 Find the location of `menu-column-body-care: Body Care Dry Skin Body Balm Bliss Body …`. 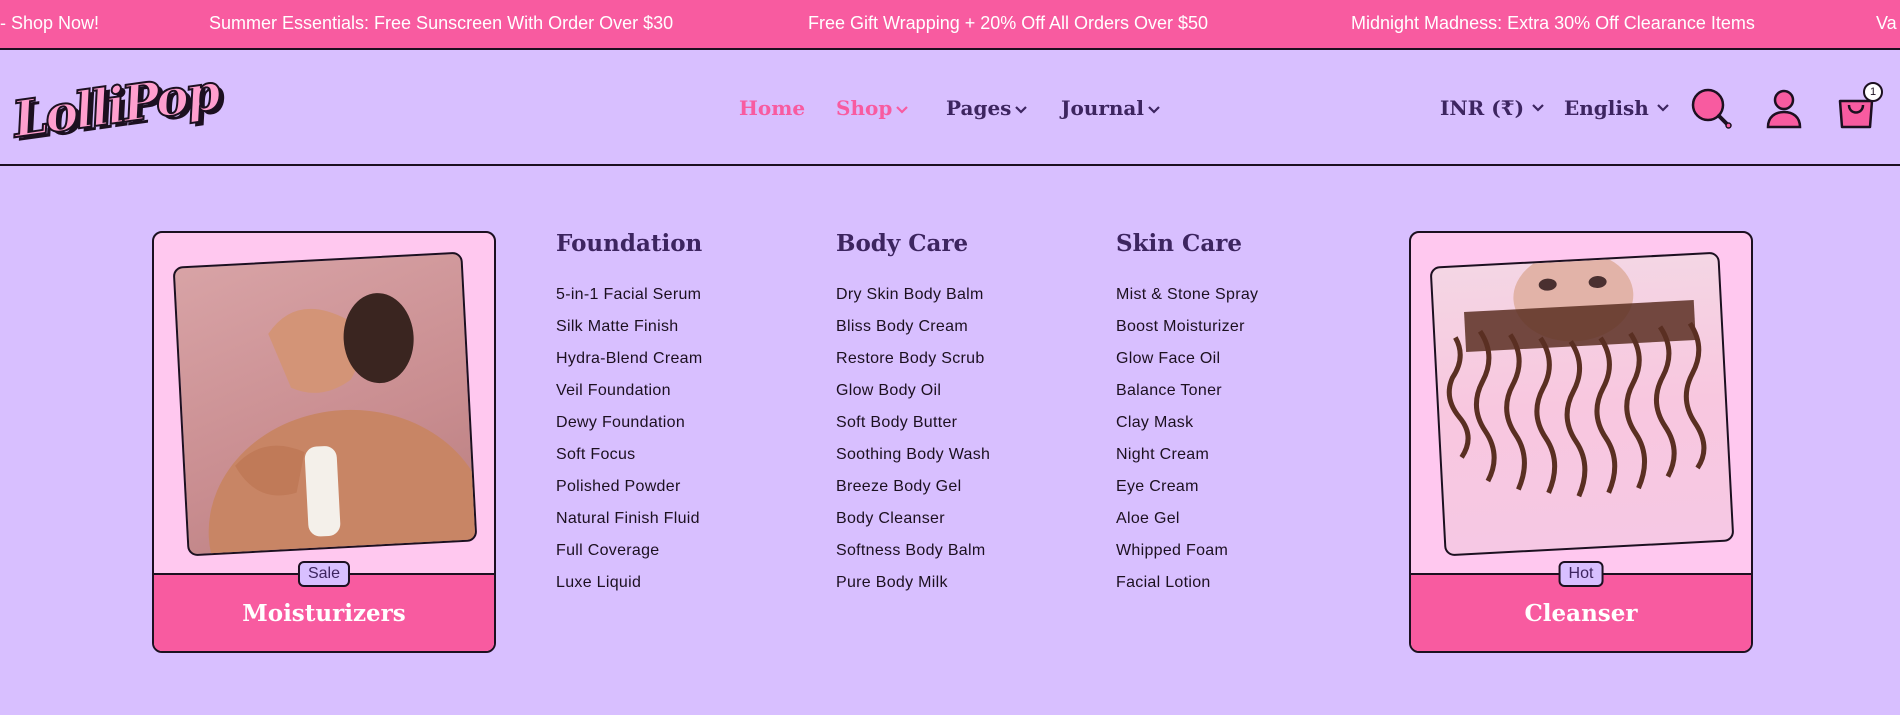

menu-column-body-care: Body Care Dry Skin Body Balm Bliss Body … is located at coordinates (913, 414).